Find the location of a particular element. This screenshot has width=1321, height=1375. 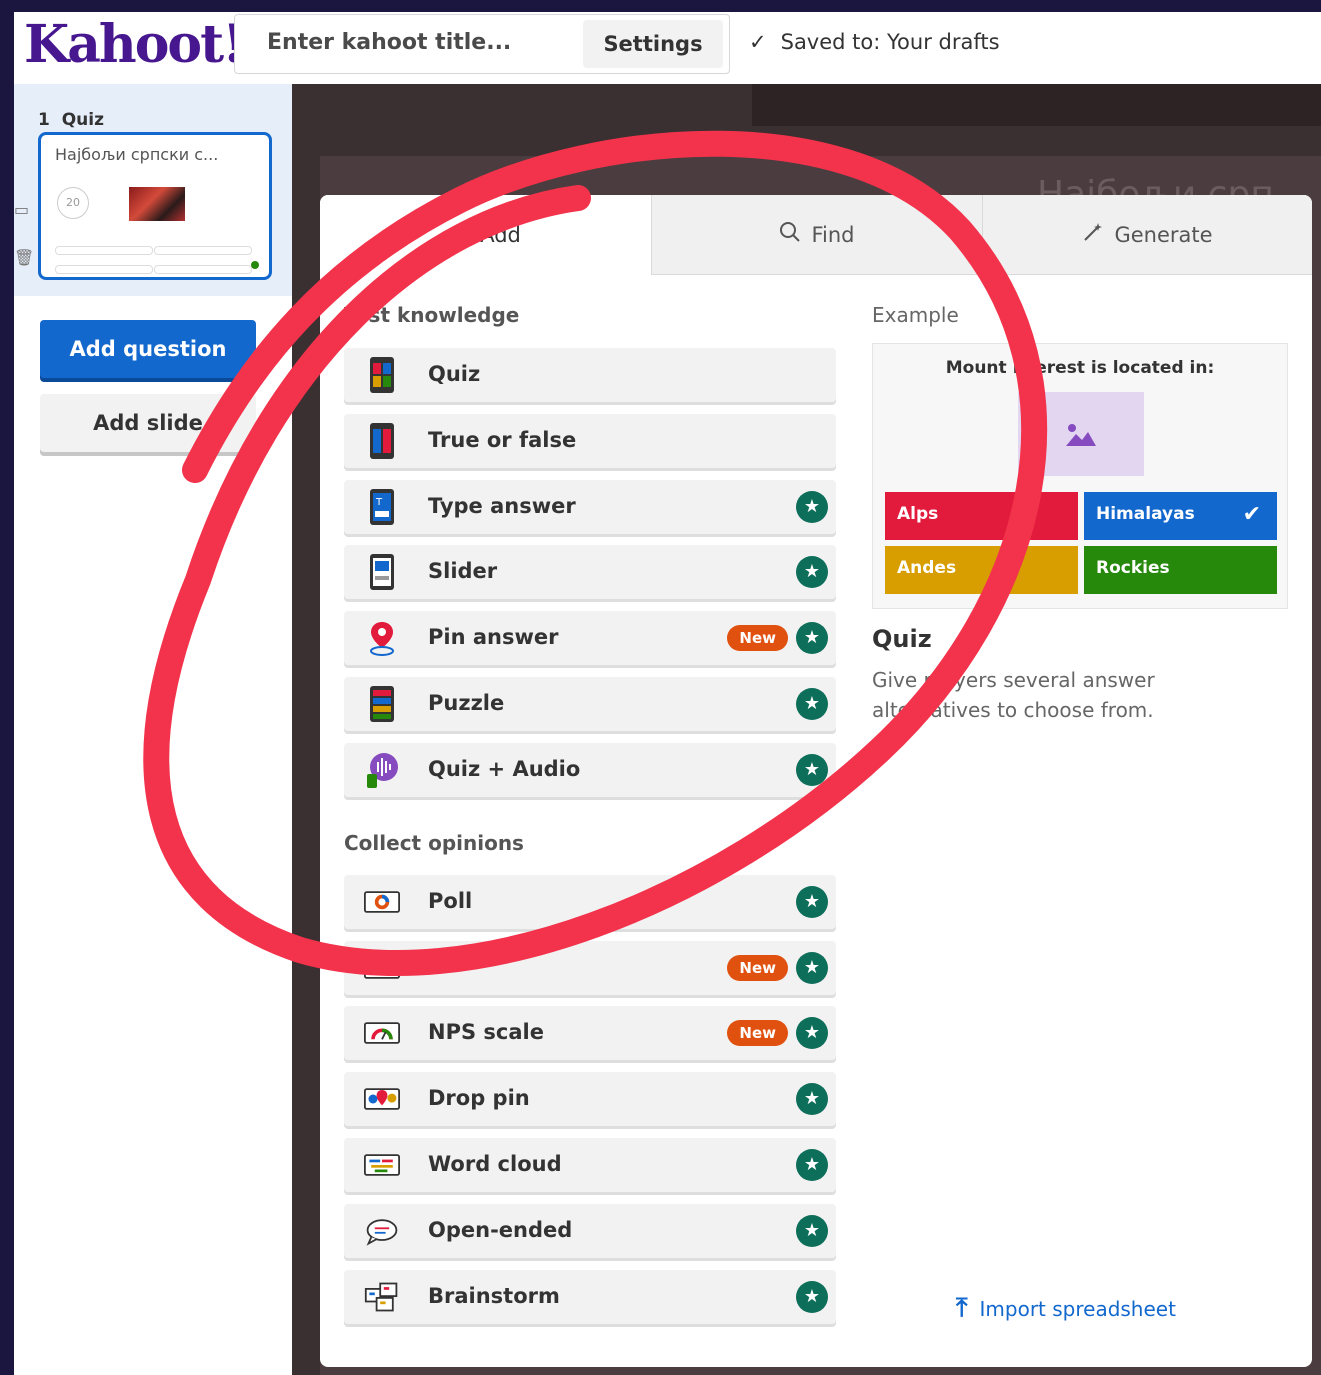

question-type-scale: New ★ is located at coordinates (590, 968).